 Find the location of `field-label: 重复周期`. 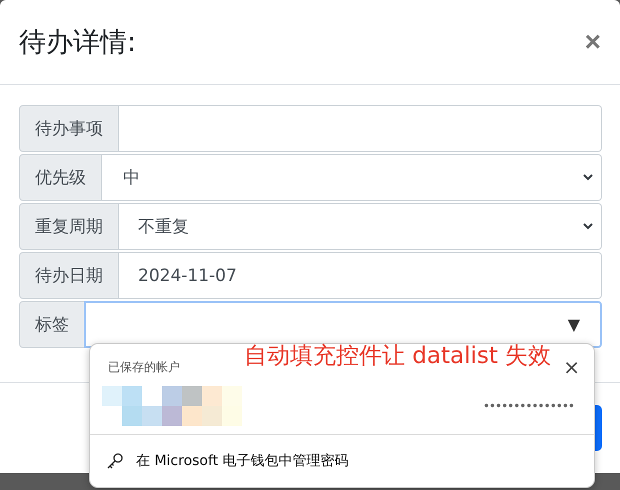

field-label: 重复周期 is located at coordinates (69, 226).